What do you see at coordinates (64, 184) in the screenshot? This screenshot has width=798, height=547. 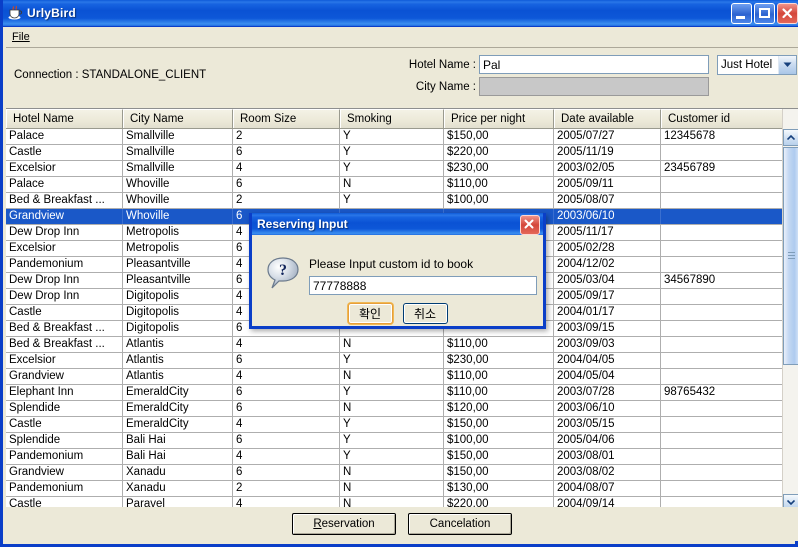 I see `table-cell: Palace` at bounding box center [64, 184].